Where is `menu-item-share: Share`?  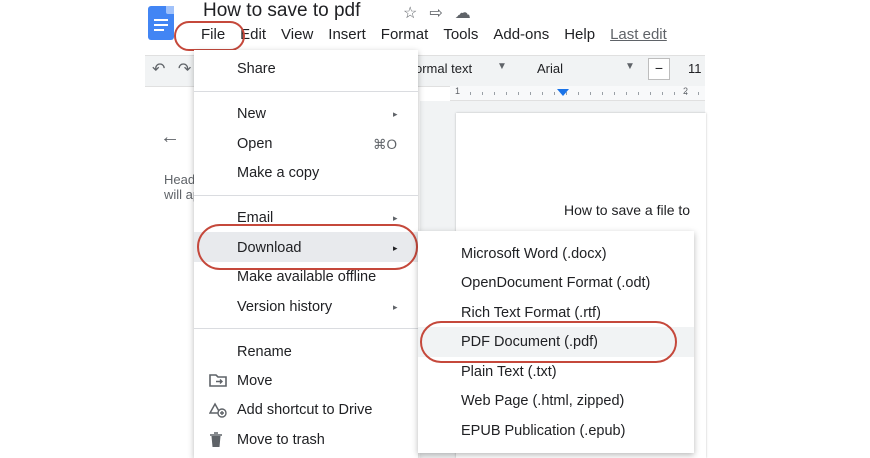
menu-item-share: Share is located at coordinates (256, 69).